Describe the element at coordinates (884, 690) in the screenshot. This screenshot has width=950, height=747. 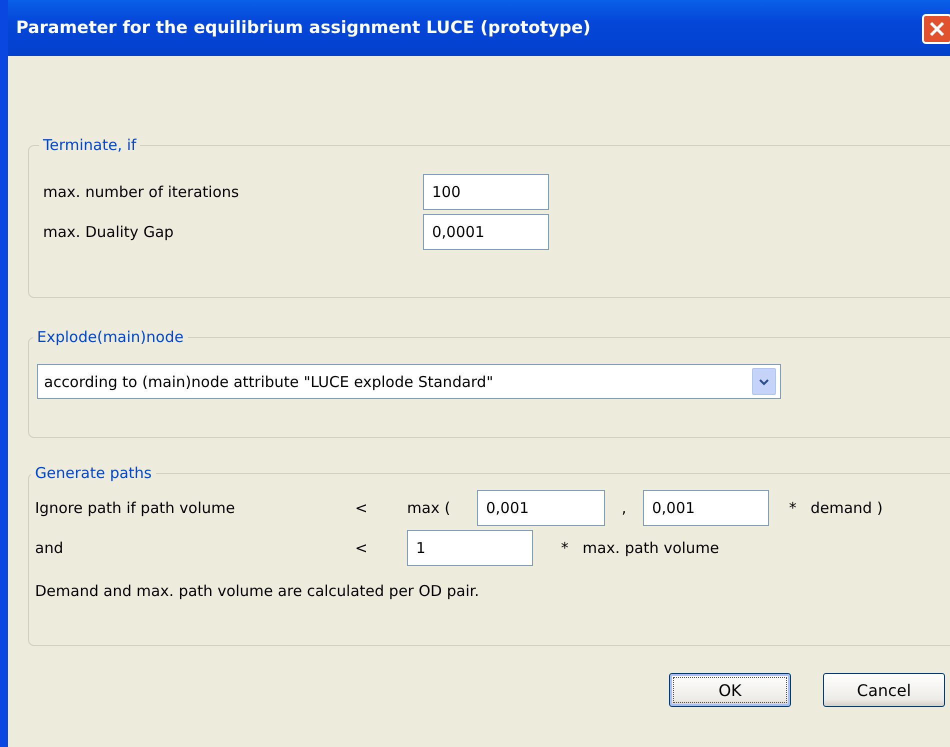
I see `cancel-button: Cancel` at that location.